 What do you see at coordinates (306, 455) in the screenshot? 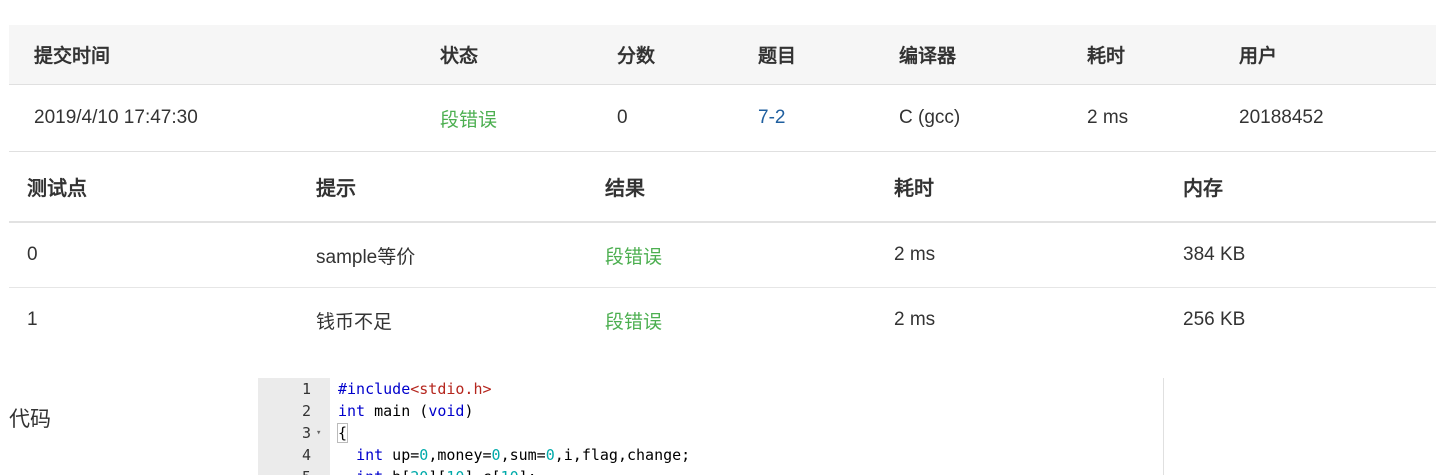
I see `line-number: 4` at bounding box center [306, 455].